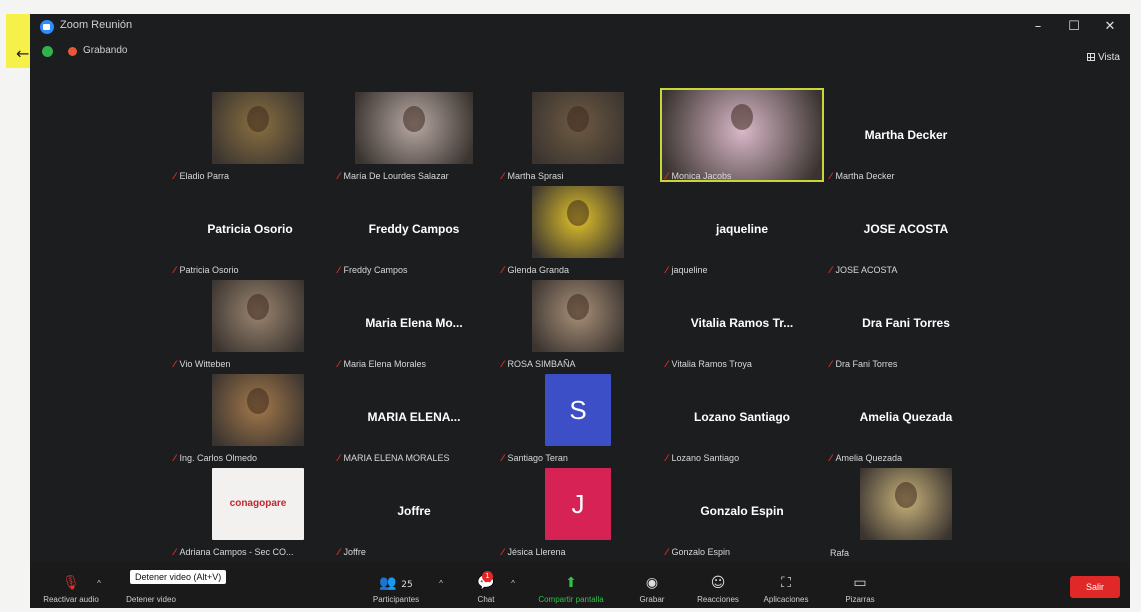 The image size is (1141, 612). I want to click on participant-tile: Martha Decker ⁄ Martha Decker, so click(906, 135).